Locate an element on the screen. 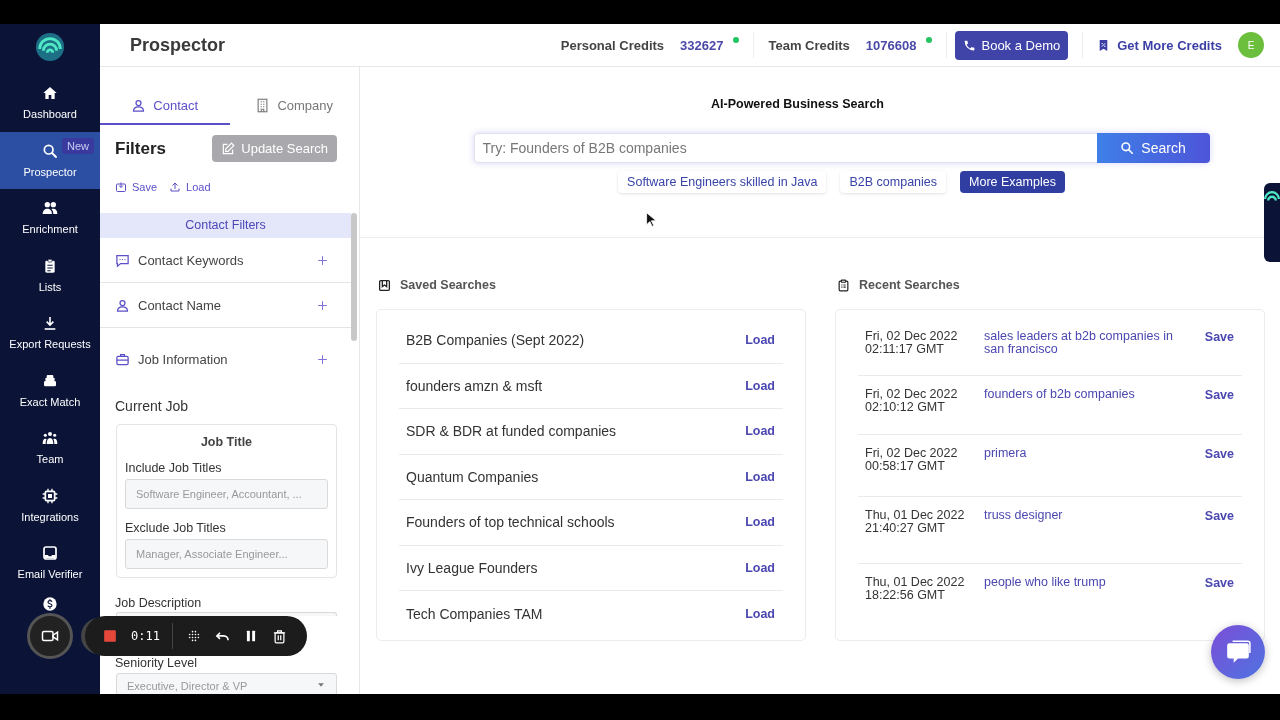 The height and width of the screenshot is (720, 1280). filter-group-row: Job Information is located at coordinates (225, 359).